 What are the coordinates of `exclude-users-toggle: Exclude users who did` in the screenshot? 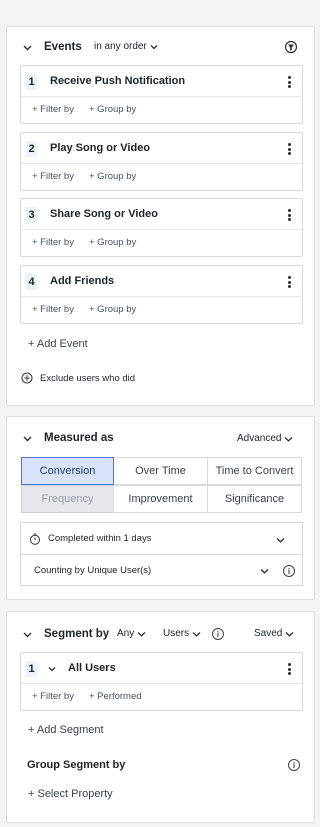 It's located at (78, 378).